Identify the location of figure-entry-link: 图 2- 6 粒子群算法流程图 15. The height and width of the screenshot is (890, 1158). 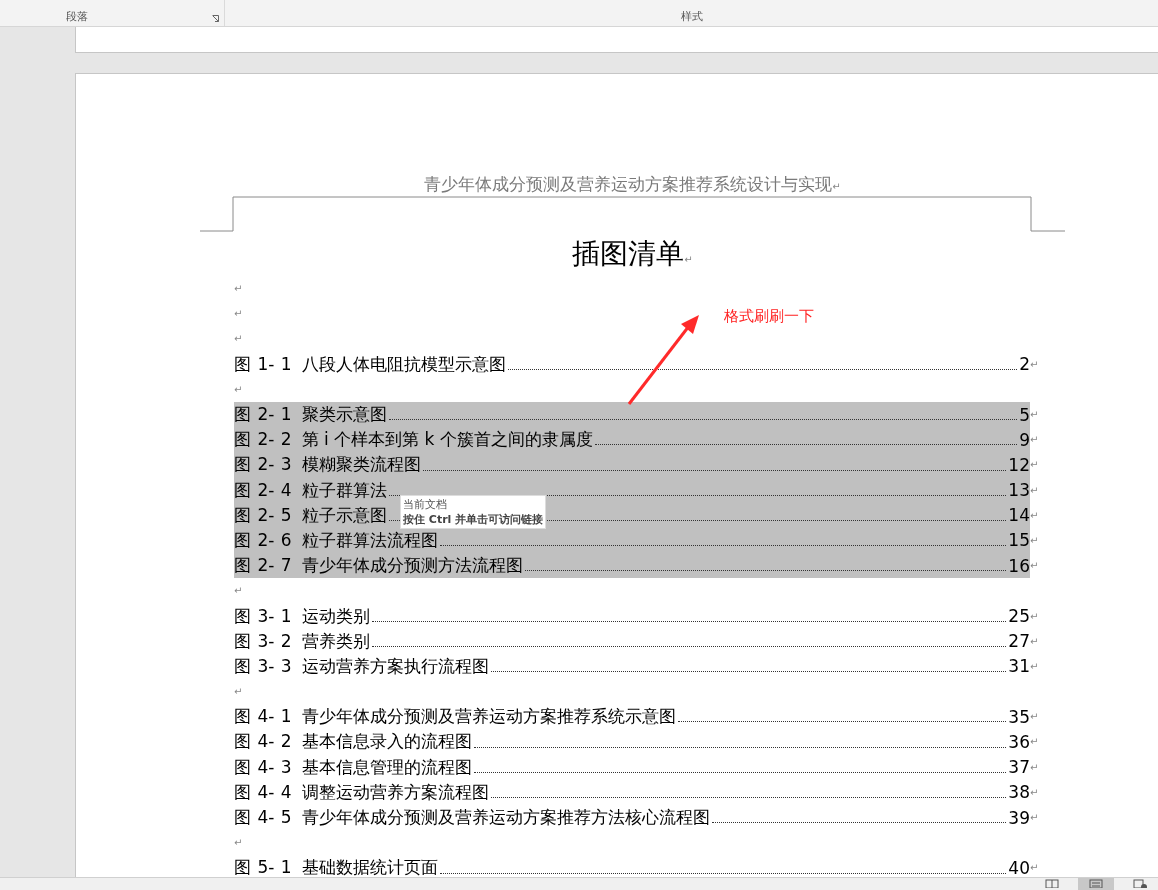
(632, 540).